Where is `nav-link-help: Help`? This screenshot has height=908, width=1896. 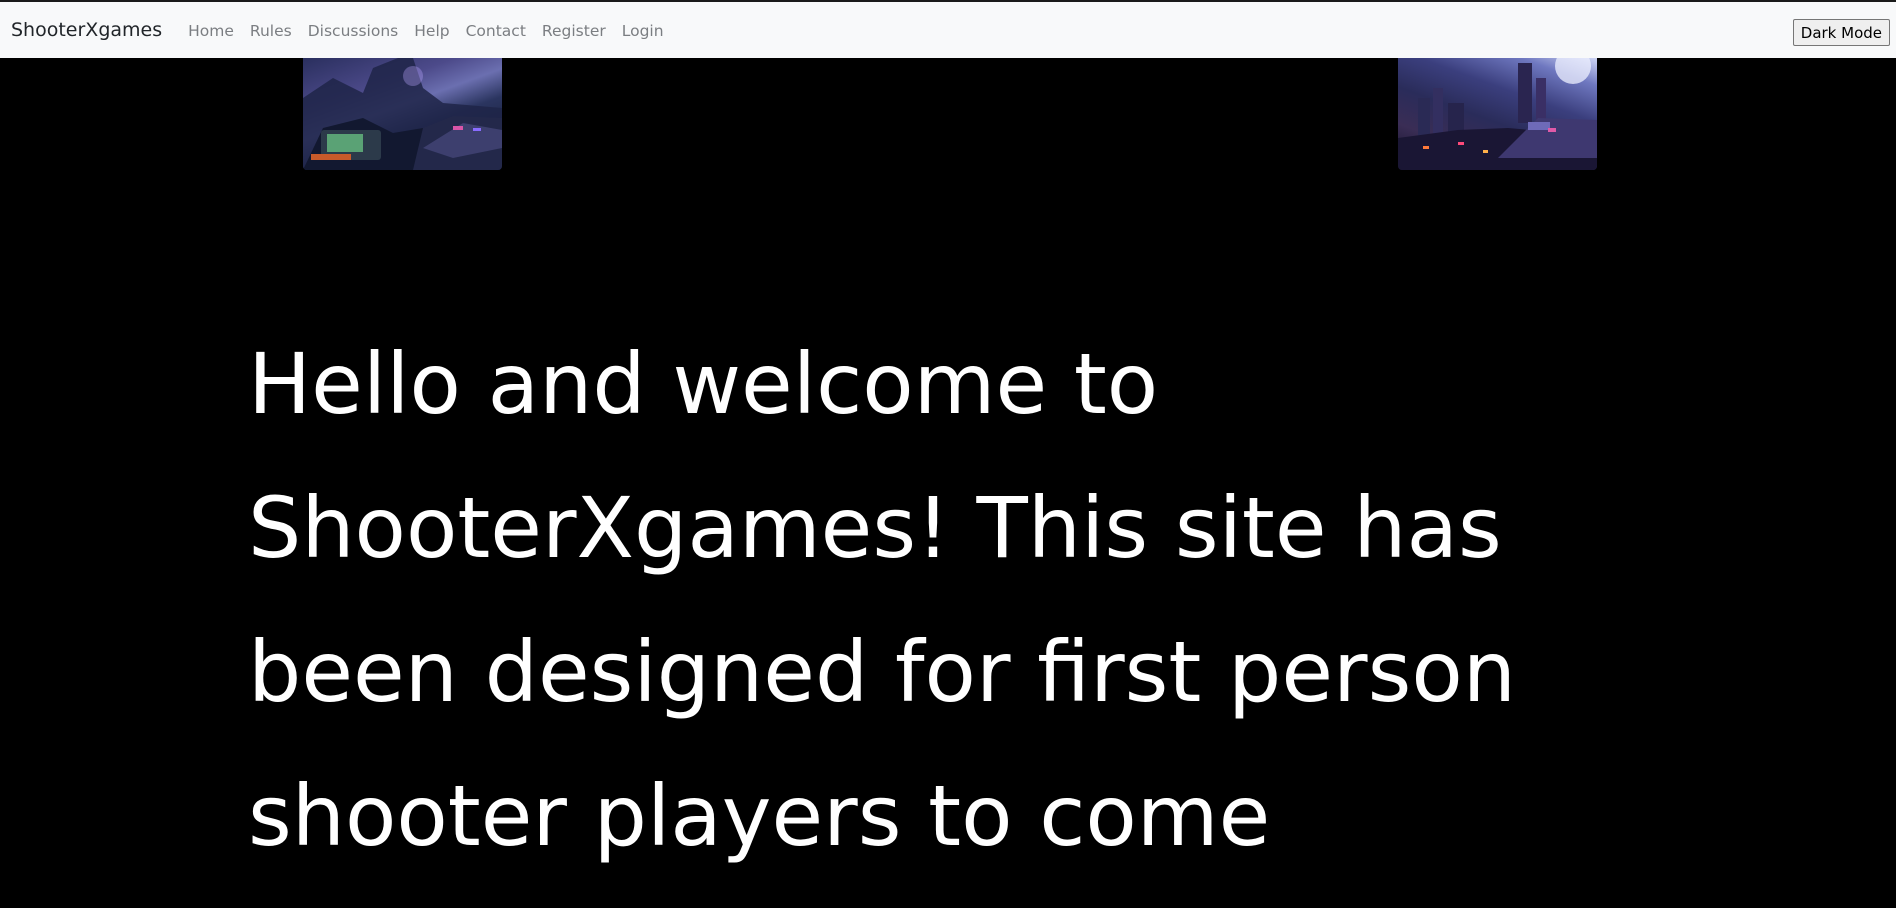
nav-link-help: Help is located at coordinates (431, 31).